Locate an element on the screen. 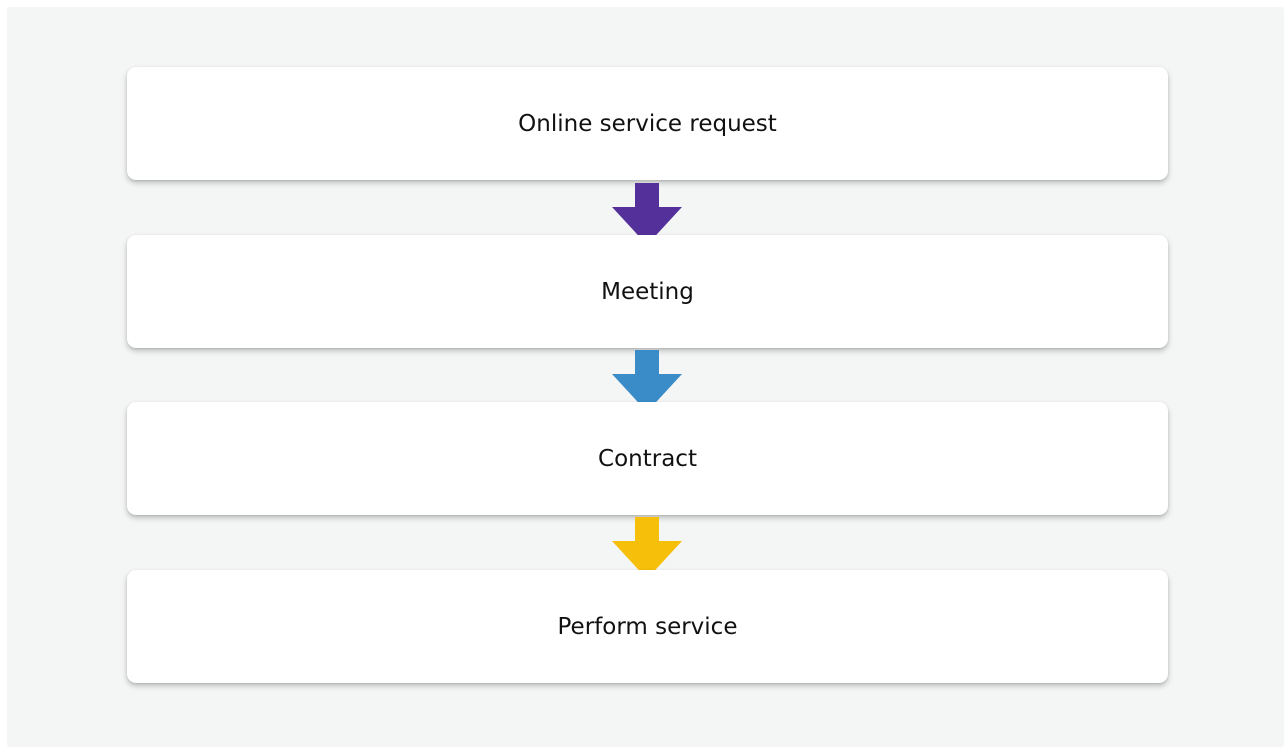  step-box-online-service-request: Online service request is located at coordinates (647, 123).